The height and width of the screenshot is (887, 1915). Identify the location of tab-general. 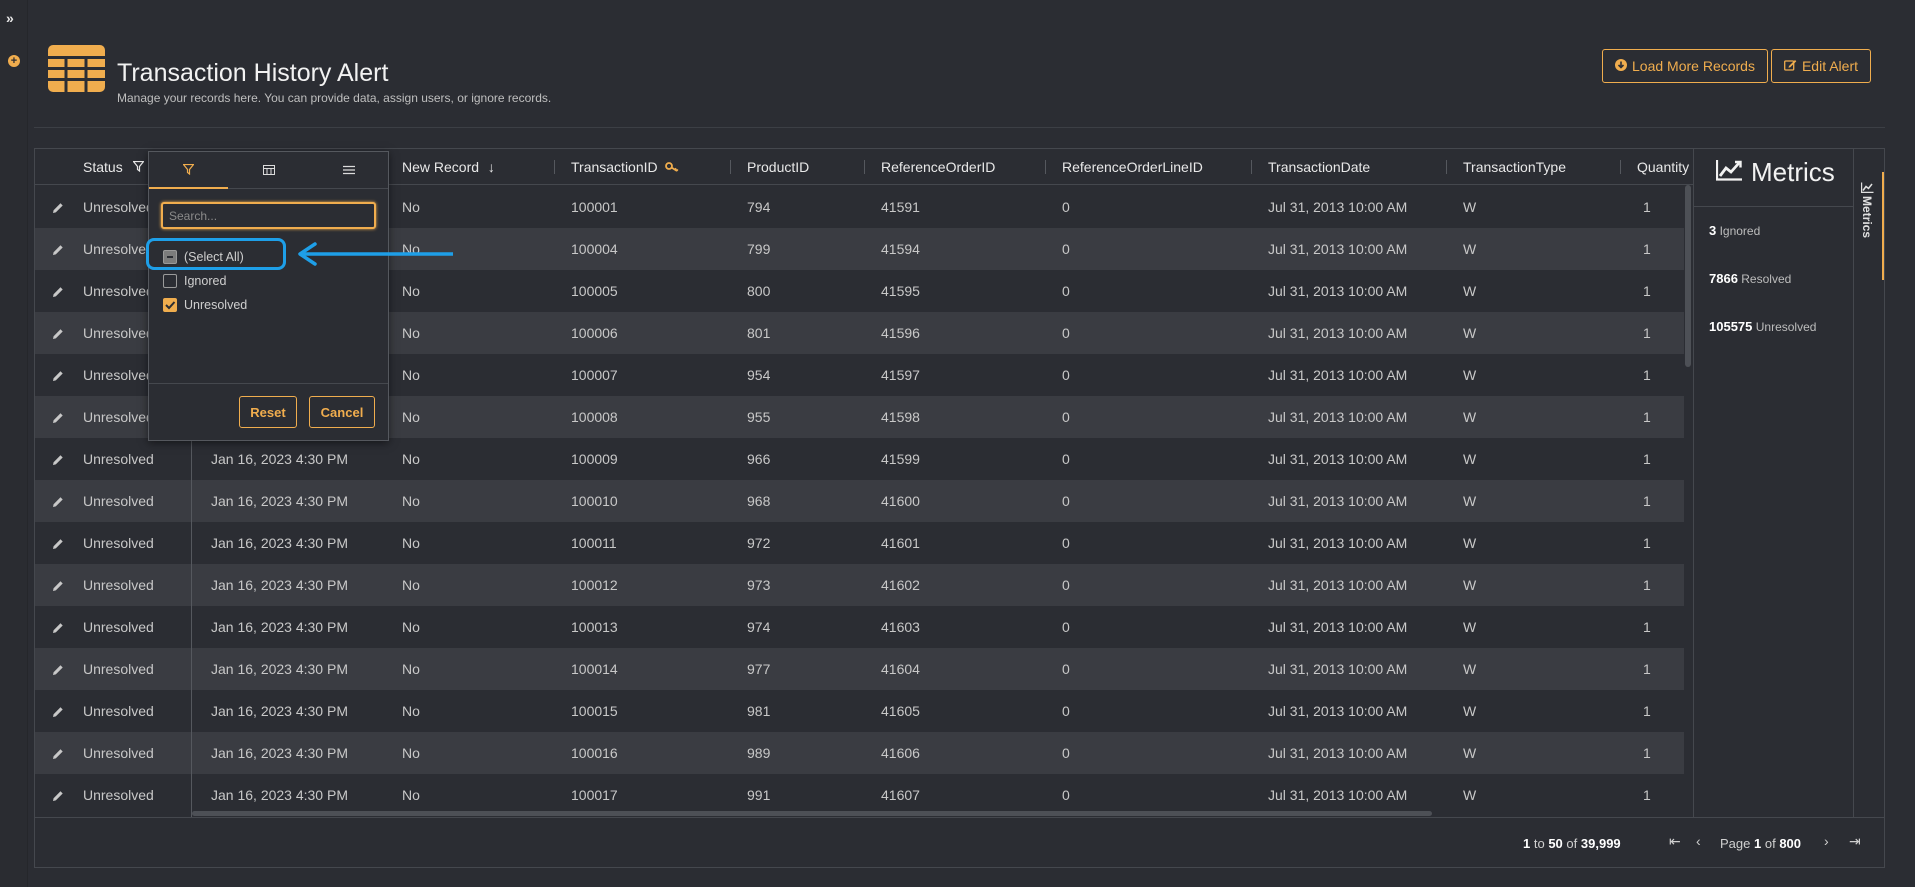
(348, 170).